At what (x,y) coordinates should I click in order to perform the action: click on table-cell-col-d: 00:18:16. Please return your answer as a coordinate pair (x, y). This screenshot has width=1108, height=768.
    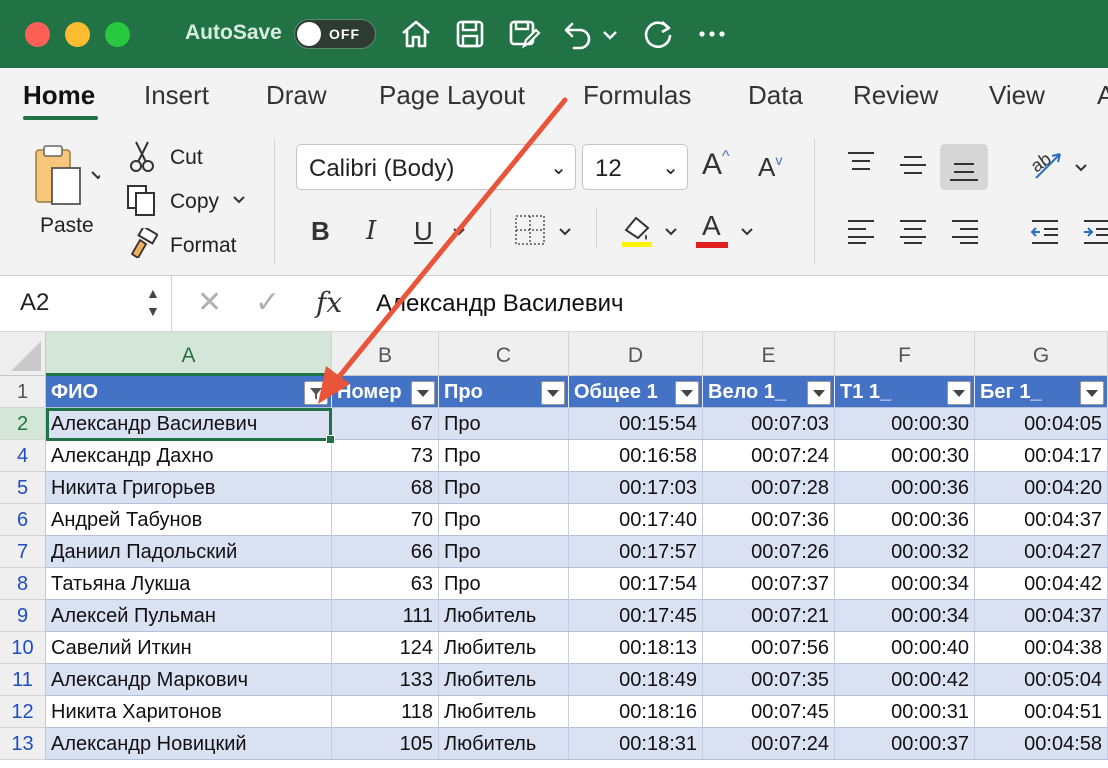
    Looking at the image, I should click on (636, 712).